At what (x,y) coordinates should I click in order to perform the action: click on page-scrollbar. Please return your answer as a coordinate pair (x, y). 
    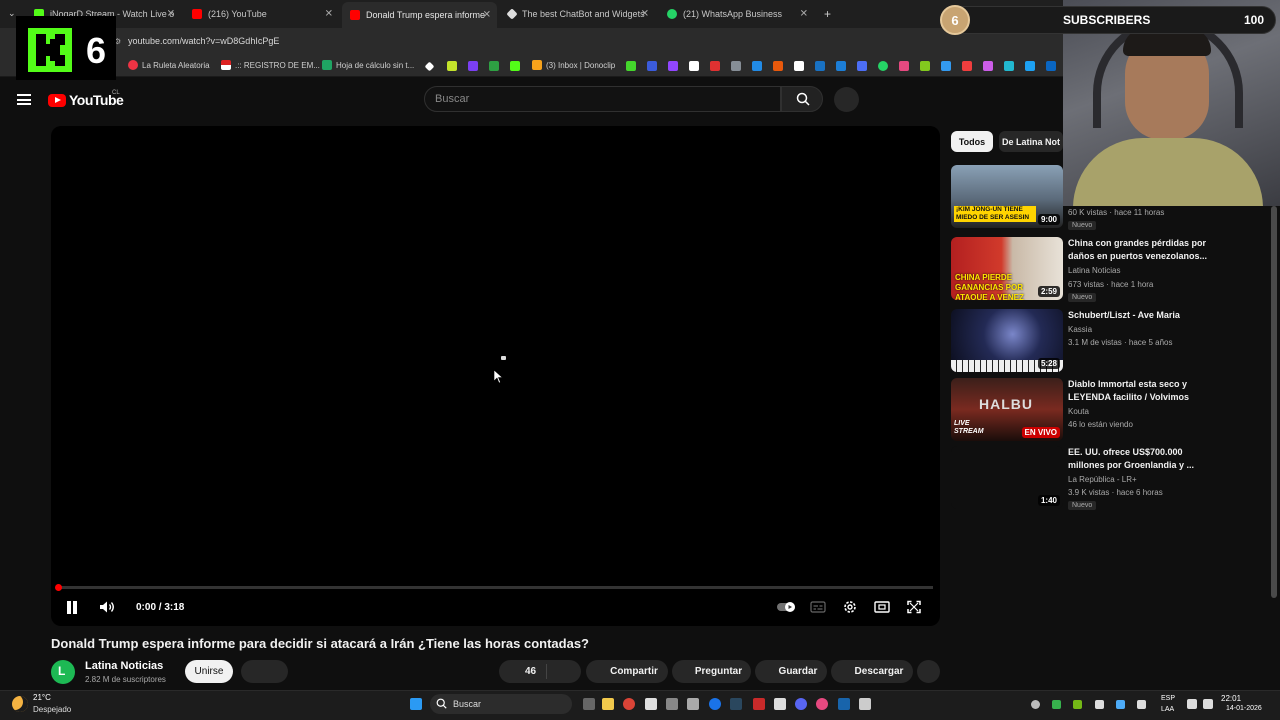
    Looking at the image, I should click on (1274, 402).